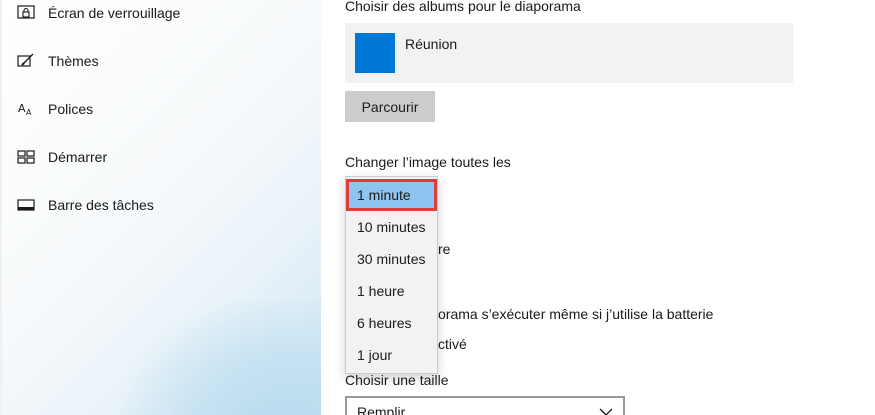 The width and height of the screenshot is (875, 415). I want to click on size-select-value: Remplir, so click(381, 409).